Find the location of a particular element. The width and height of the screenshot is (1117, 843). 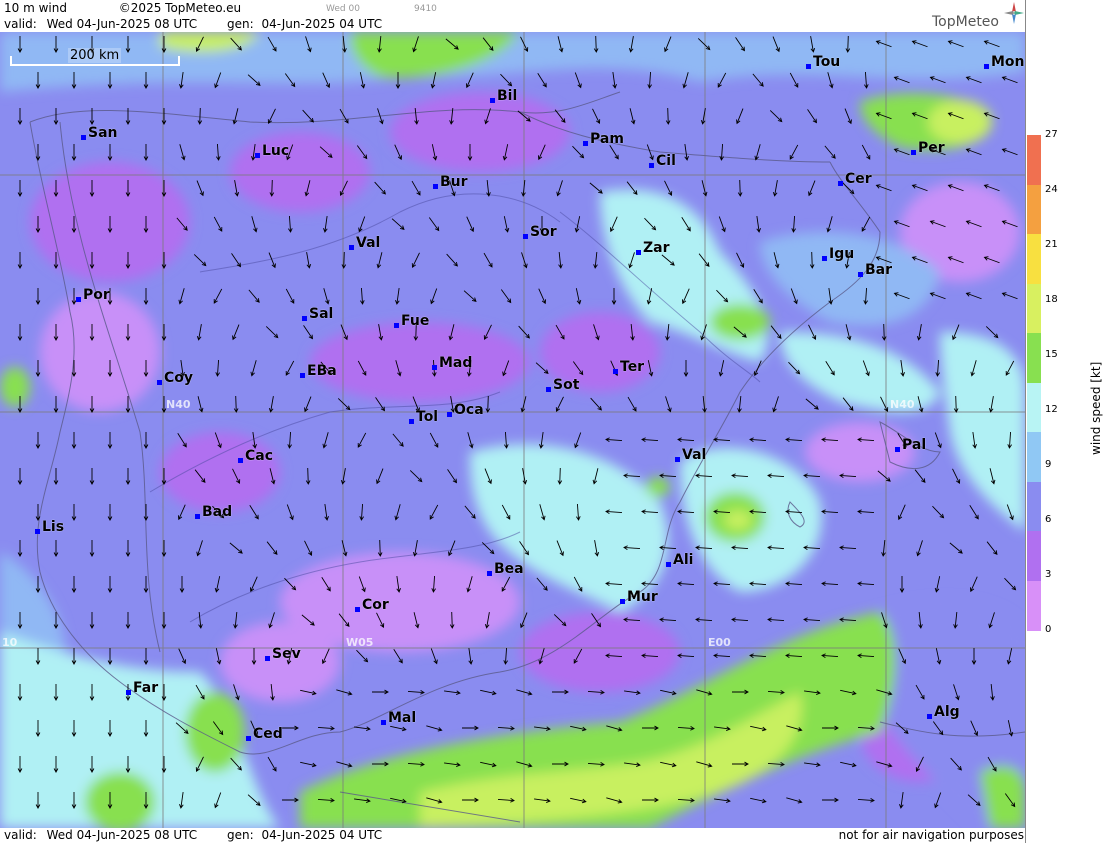

legend-tick-label: 24 is located at coordinates (1051, 189).